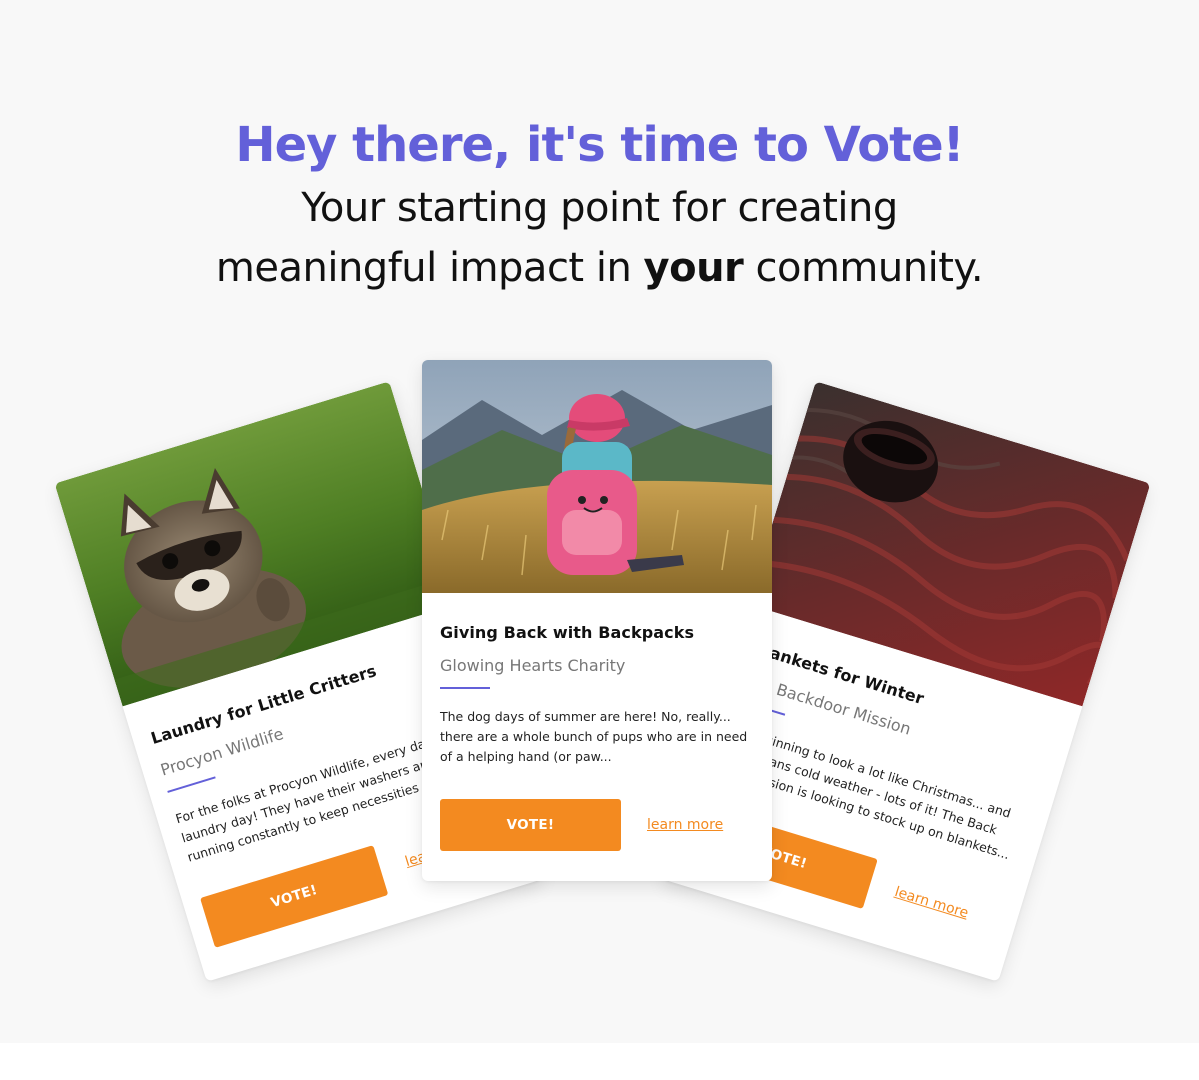 The height and width of the screenshot is (1080, 1199). Describe the element at coordinates (597, 476) in the screenshot. I see `child-with-backpack-photo` at that location.